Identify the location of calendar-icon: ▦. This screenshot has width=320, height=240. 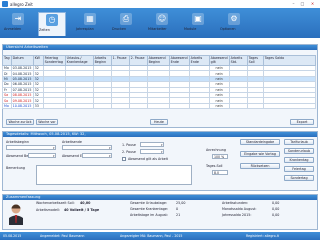
(90, 19).